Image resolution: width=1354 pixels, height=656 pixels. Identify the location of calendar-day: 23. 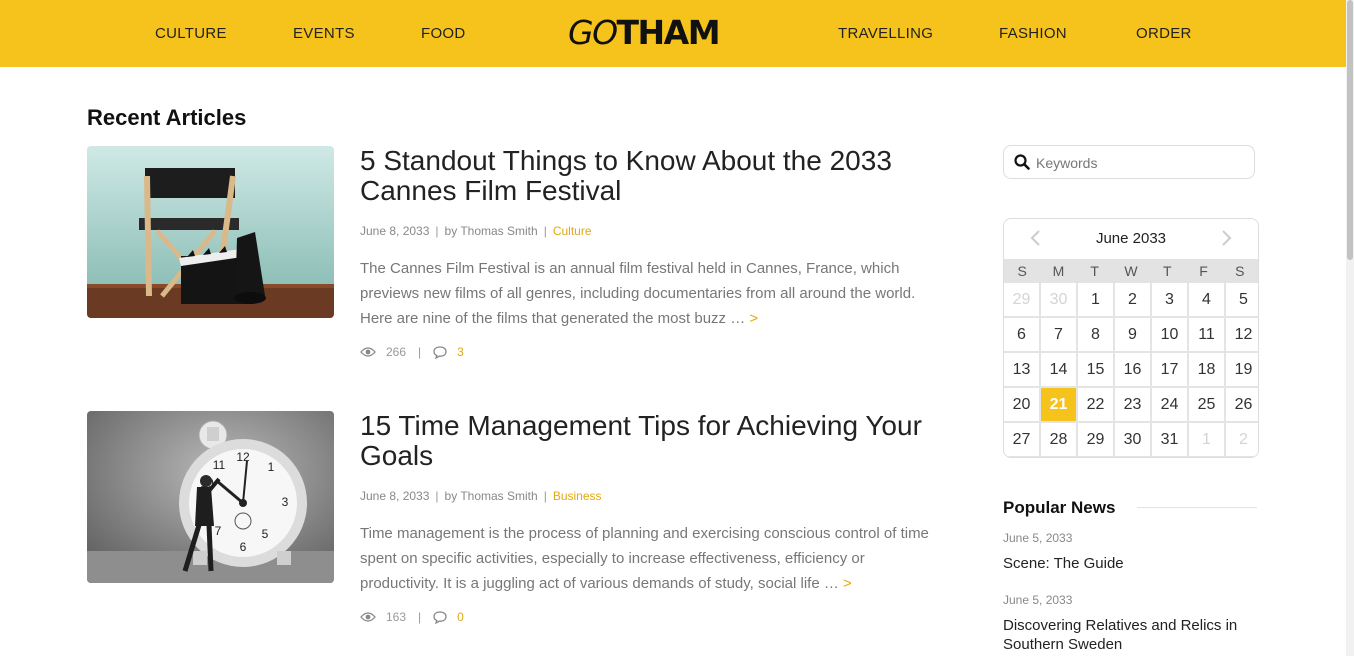
(1132, 404).